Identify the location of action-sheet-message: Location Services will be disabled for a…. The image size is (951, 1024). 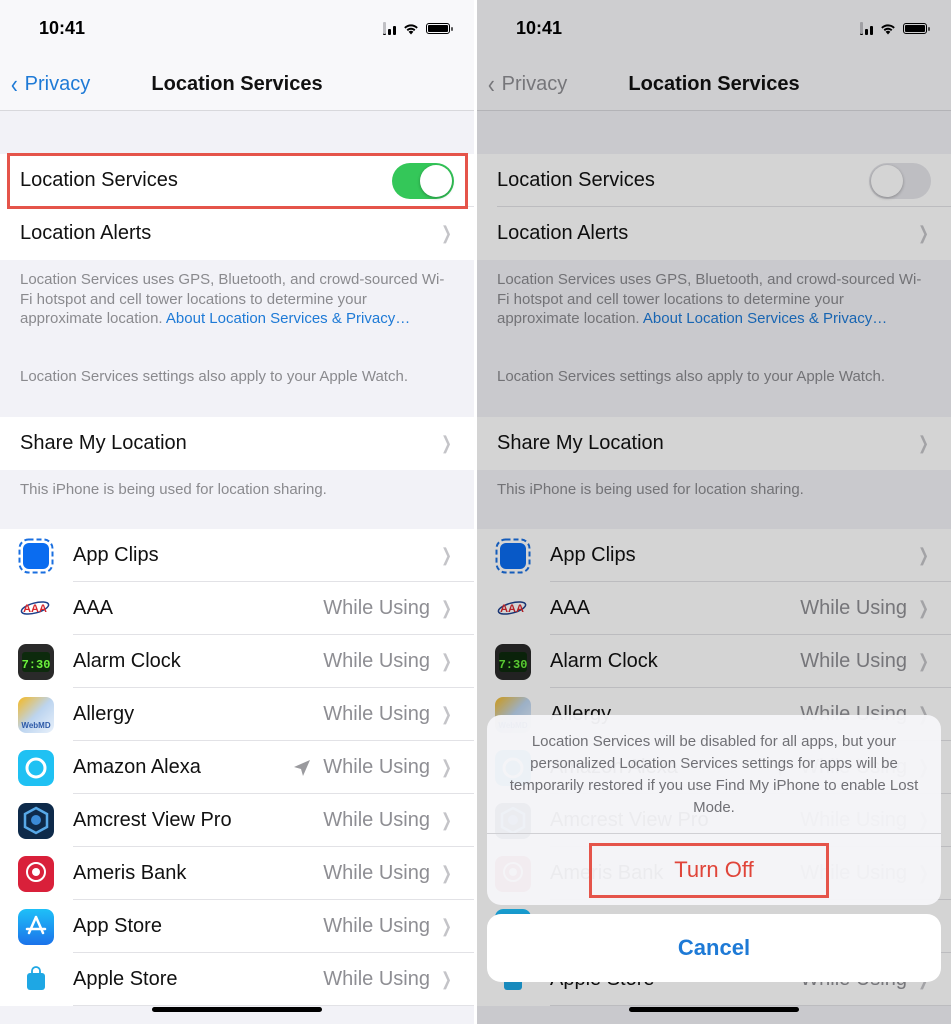
(714, 774).